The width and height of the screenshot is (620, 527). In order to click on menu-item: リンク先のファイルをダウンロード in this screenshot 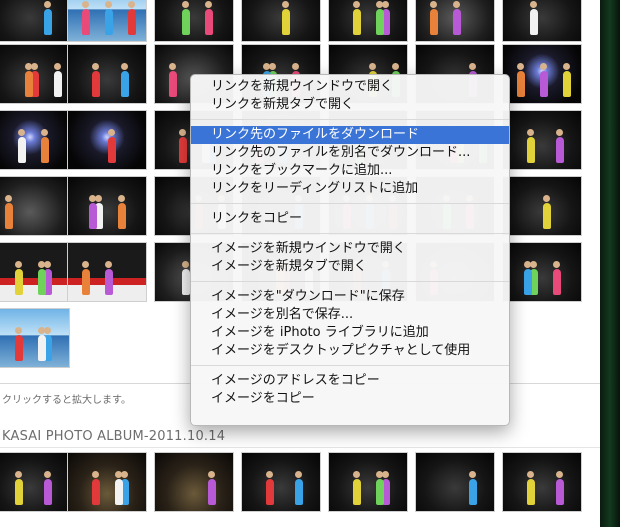, I will do `click(350, 135)`.